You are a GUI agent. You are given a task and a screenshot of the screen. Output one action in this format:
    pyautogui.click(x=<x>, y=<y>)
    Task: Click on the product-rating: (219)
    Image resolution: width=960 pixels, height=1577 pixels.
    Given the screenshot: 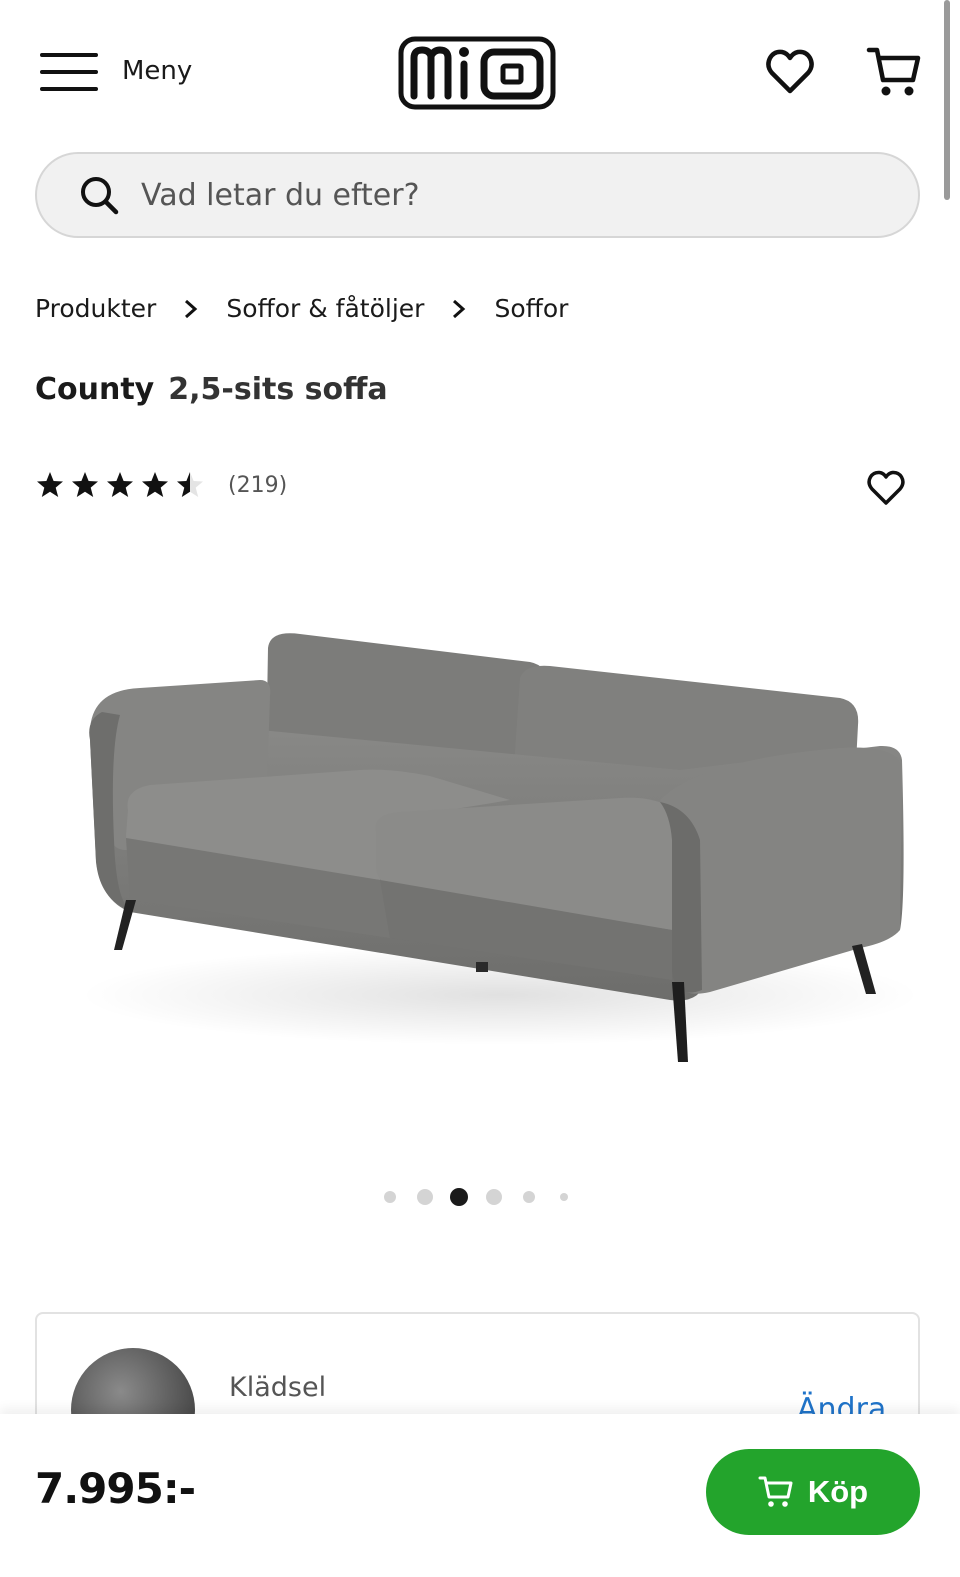 What is the action you would take?
    pyautogui.click(x=161, y=485)
    